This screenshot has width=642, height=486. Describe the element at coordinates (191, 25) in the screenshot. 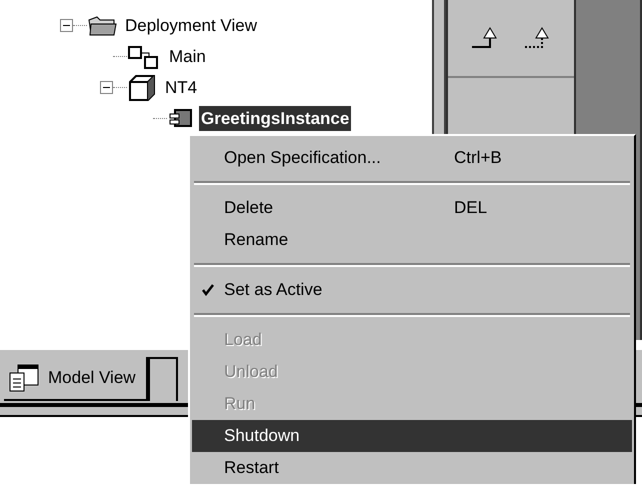

I see `tree-item: Deployment View` at that location.